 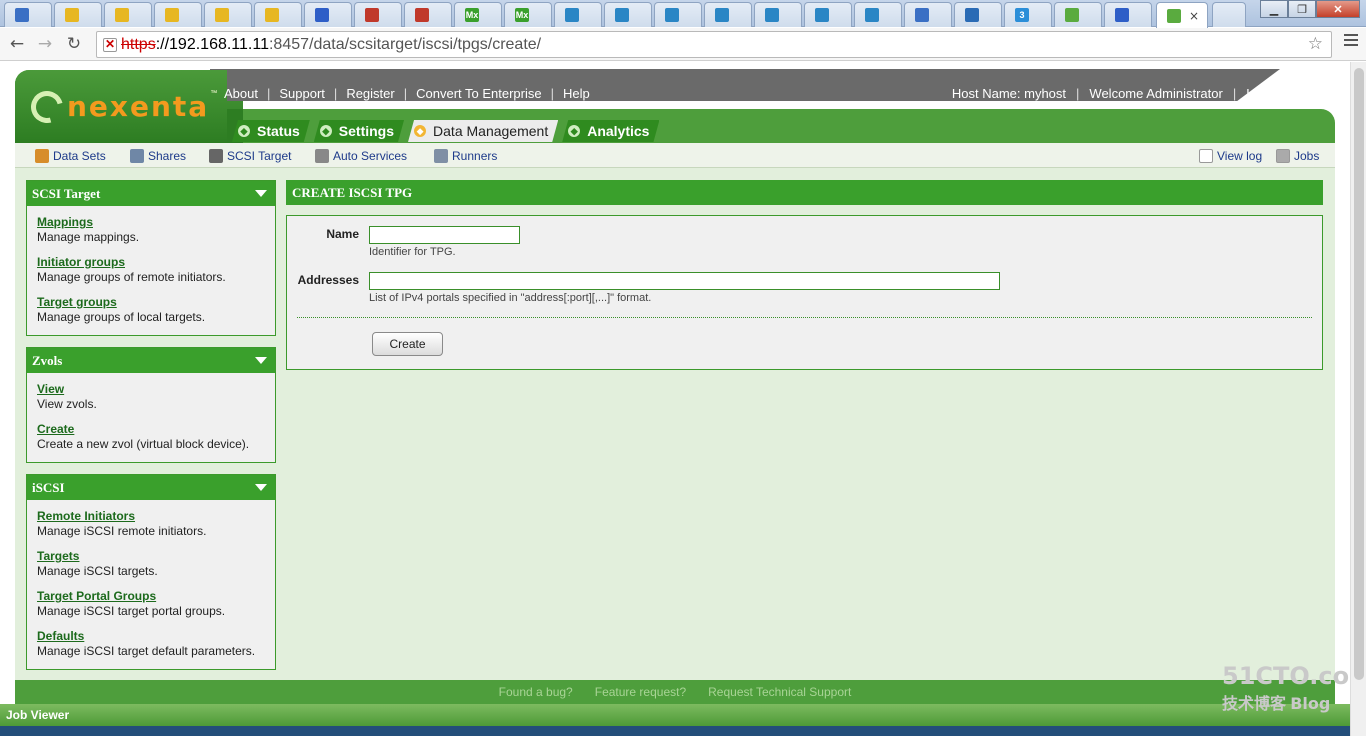 What do you see at coordinates (151, 262) in the screenshot?
I see `sidebar-link: Initiator groups` at bounding box center [151, 262].